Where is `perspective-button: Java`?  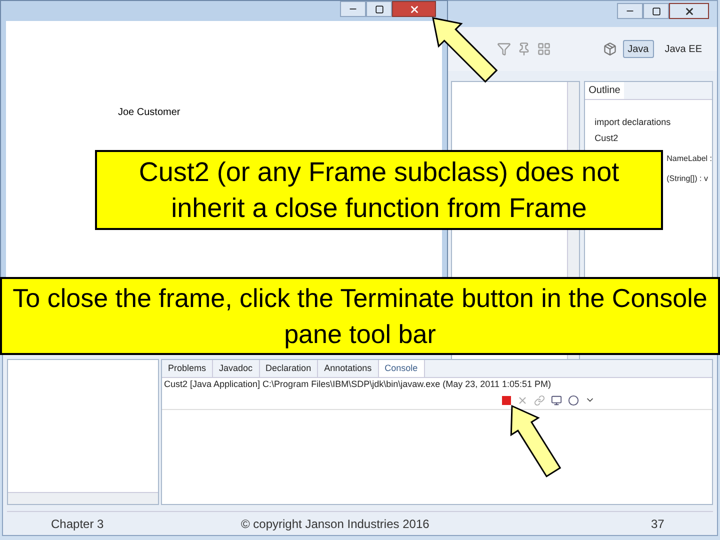 perspective-button: Java is located at coordinates (638, 49).